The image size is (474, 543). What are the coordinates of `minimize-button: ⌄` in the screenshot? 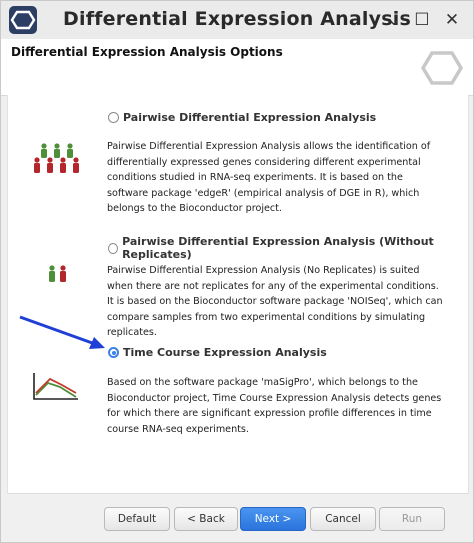 It's located at (394, 20).